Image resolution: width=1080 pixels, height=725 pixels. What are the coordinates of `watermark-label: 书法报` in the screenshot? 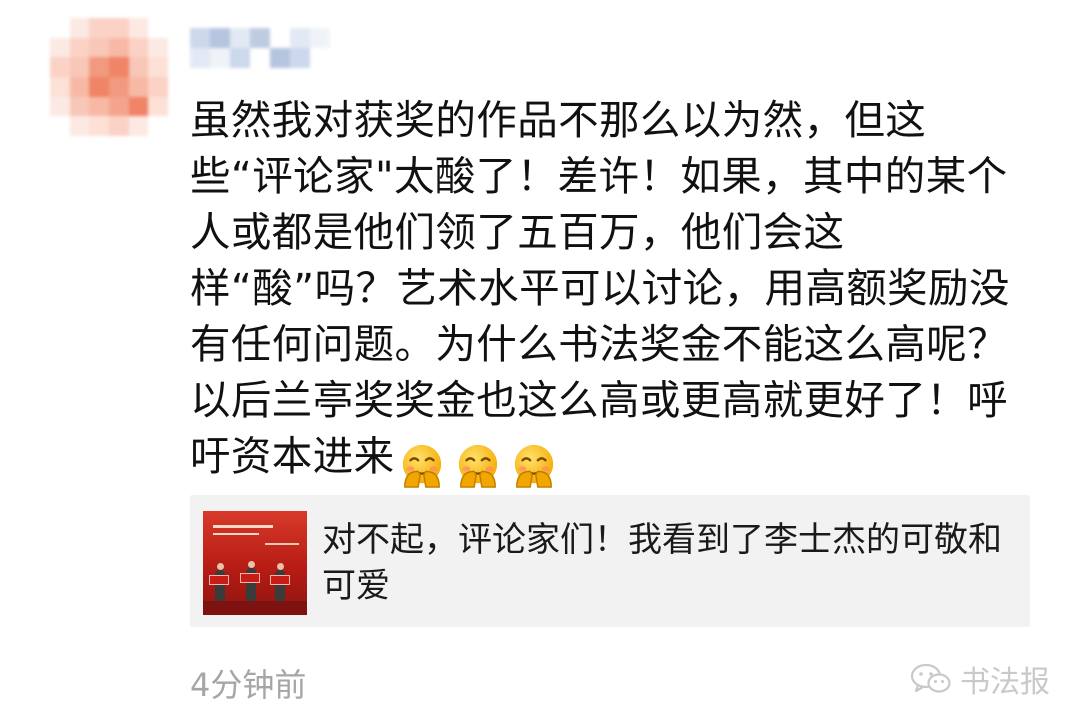 It's located at (1005, 682).